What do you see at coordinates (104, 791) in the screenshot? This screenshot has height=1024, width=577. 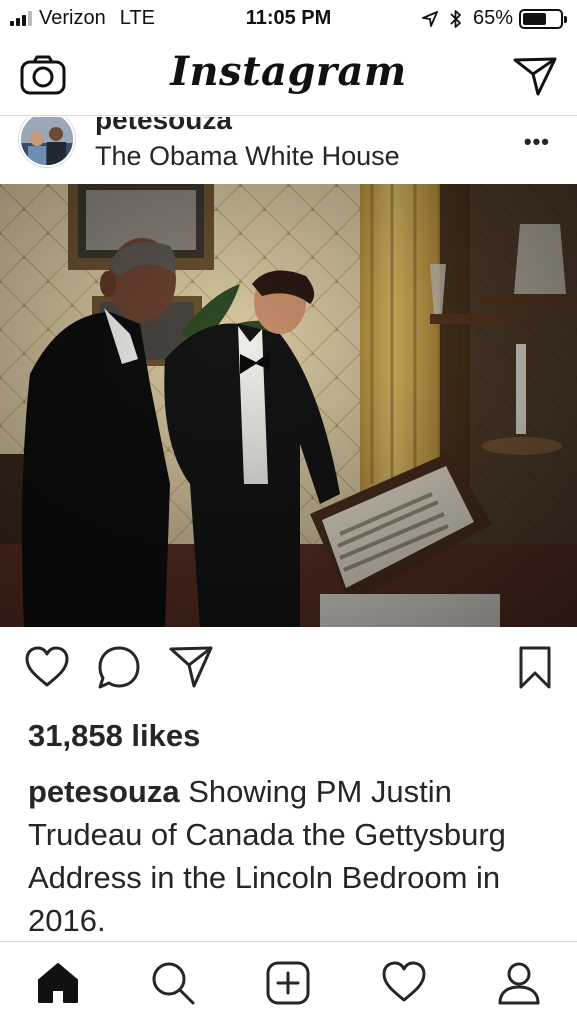 I see `caption-username: petesouza` at bounding box center [104, 791].